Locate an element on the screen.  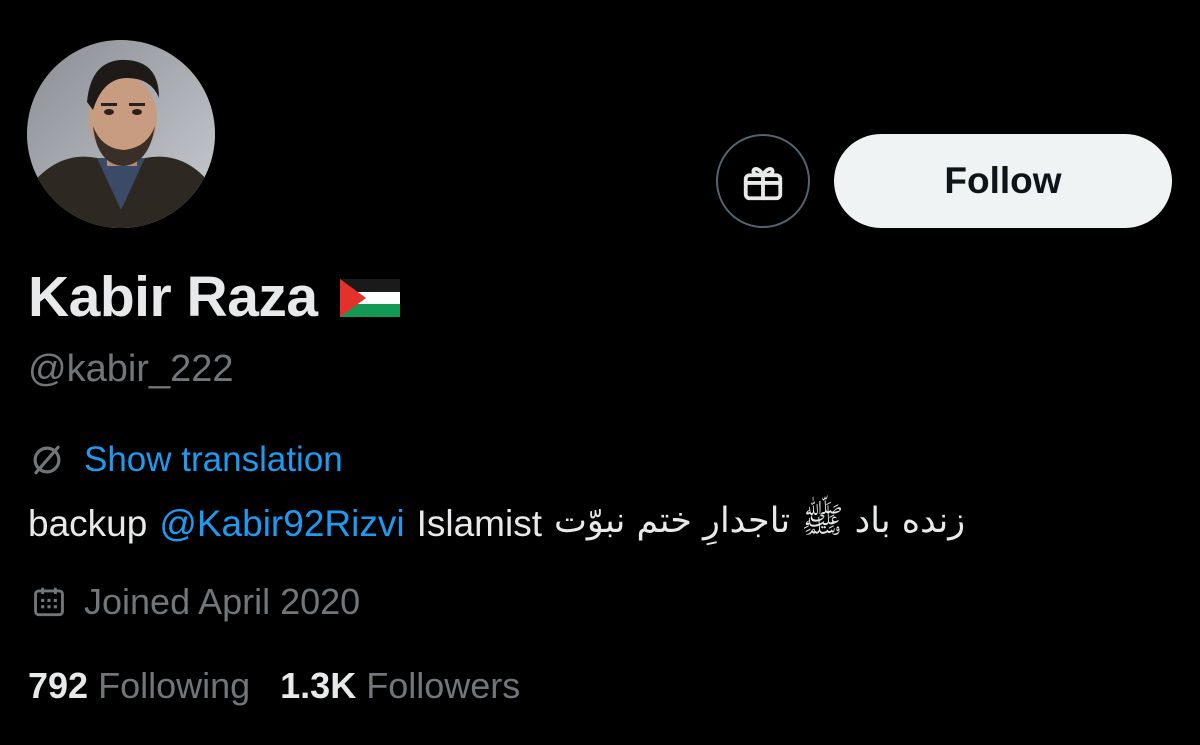
display-name-row: Kabir Raza is located at coordinates (214, 297).